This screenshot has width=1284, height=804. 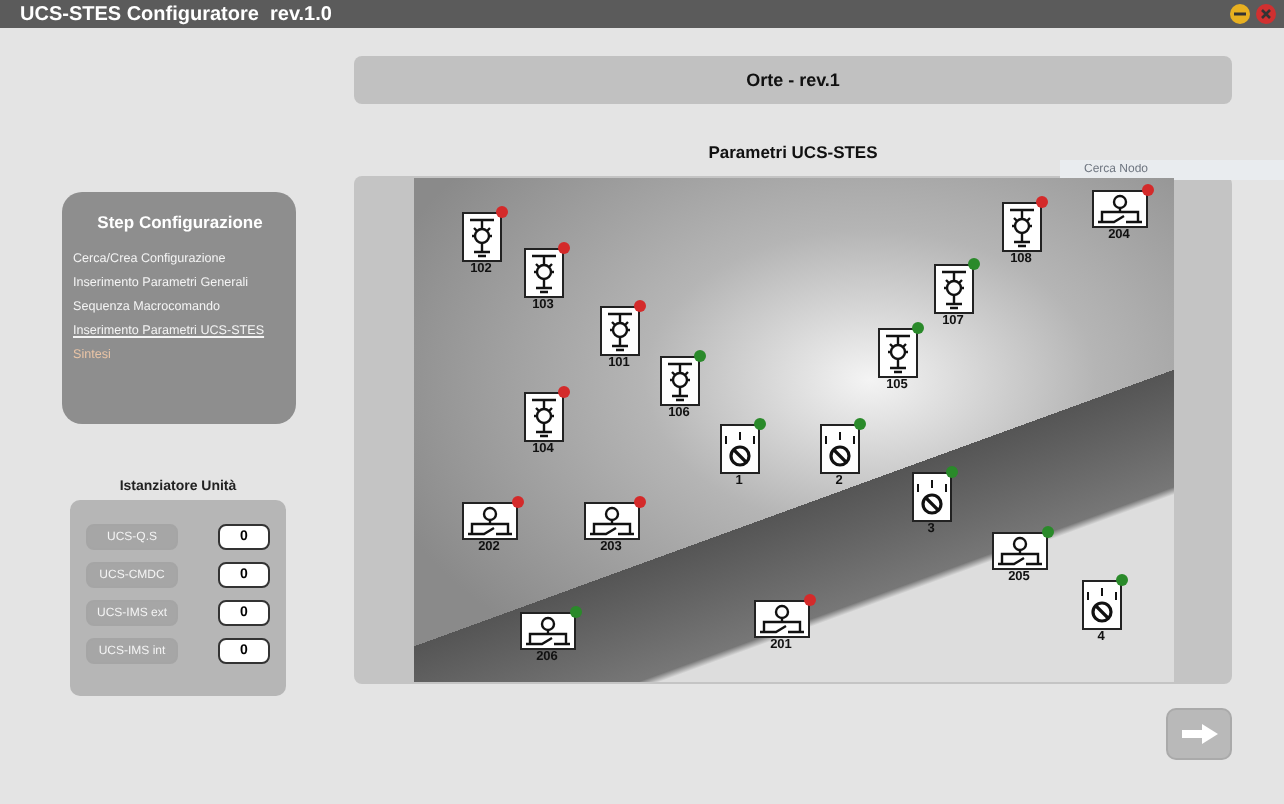 What do you see at coordinates (176, 14) in the screenshot?
I see `window-title: UCS-STES Configuratore rev.1.0` at bounding box center [176, 14].